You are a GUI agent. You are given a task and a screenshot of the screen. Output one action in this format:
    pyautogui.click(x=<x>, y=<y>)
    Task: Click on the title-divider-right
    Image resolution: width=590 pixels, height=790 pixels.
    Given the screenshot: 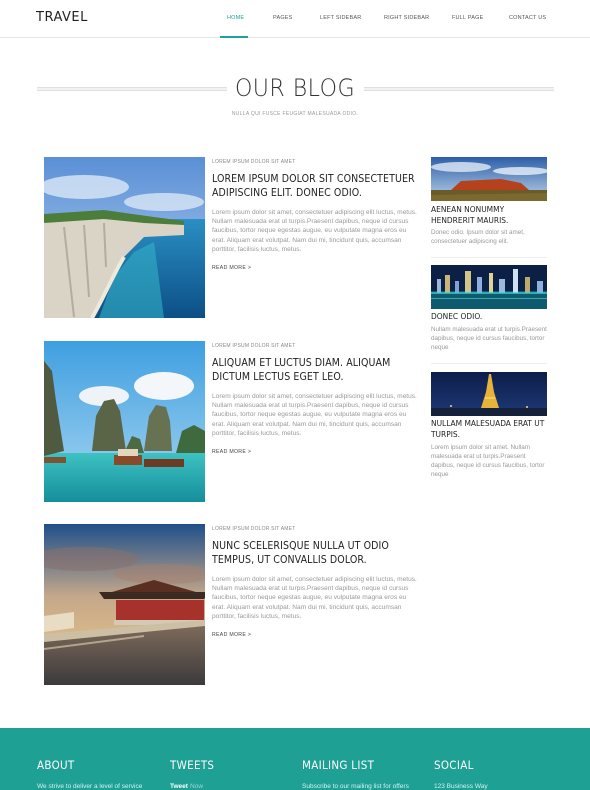 What is the action you would take?
    pyautogui.click(x=459, y=89)
    